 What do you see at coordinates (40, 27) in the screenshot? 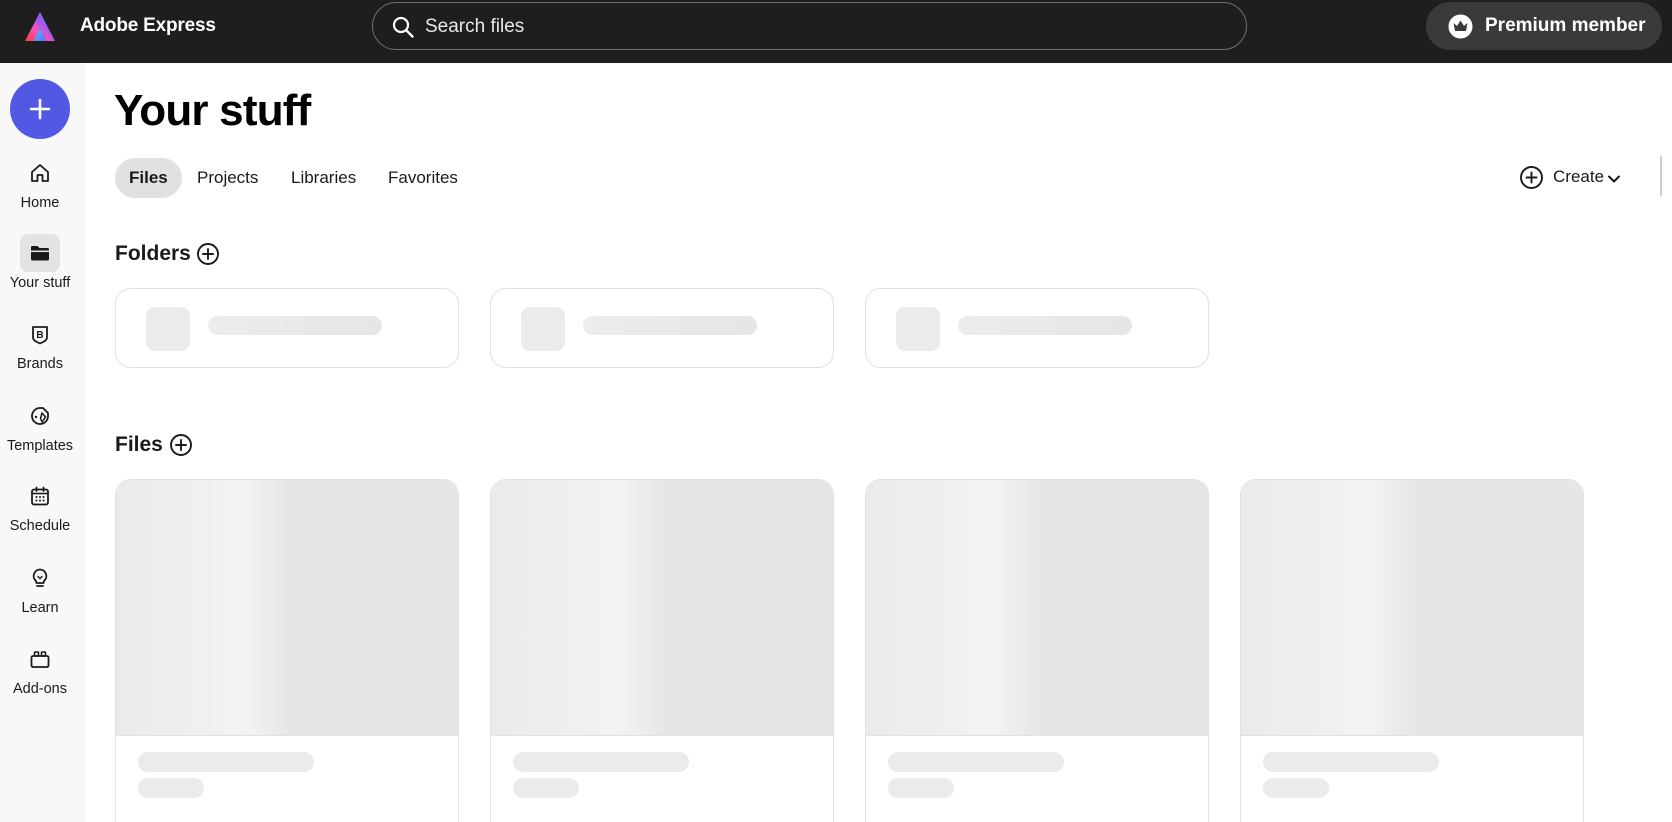
I see `adobe-express-logo-icon` at bounding box center [40, 27].